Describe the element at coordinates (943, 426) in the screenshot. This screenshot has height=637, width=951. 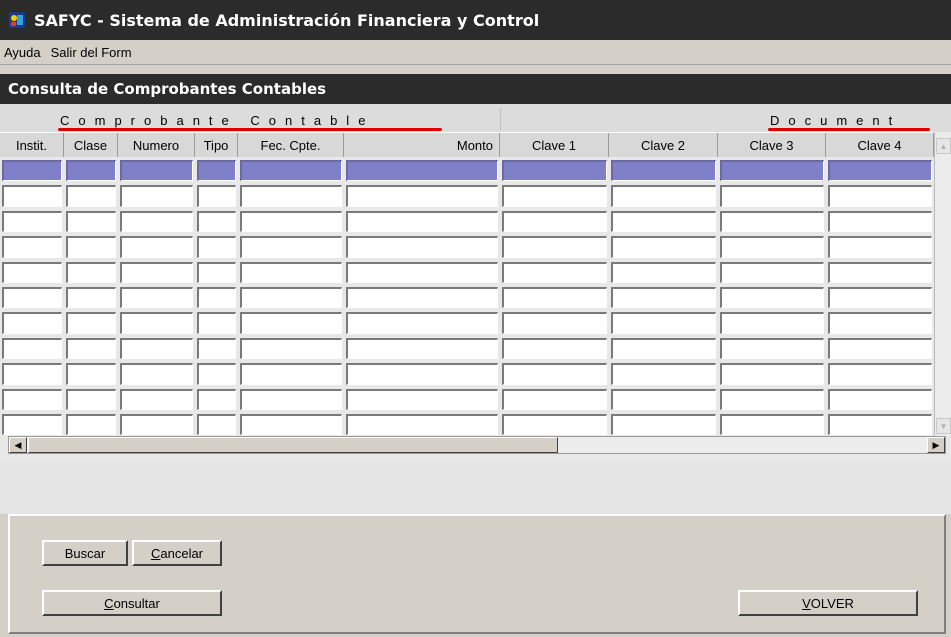
I see `scroll-down-arrow-icon: ▼` at that location.